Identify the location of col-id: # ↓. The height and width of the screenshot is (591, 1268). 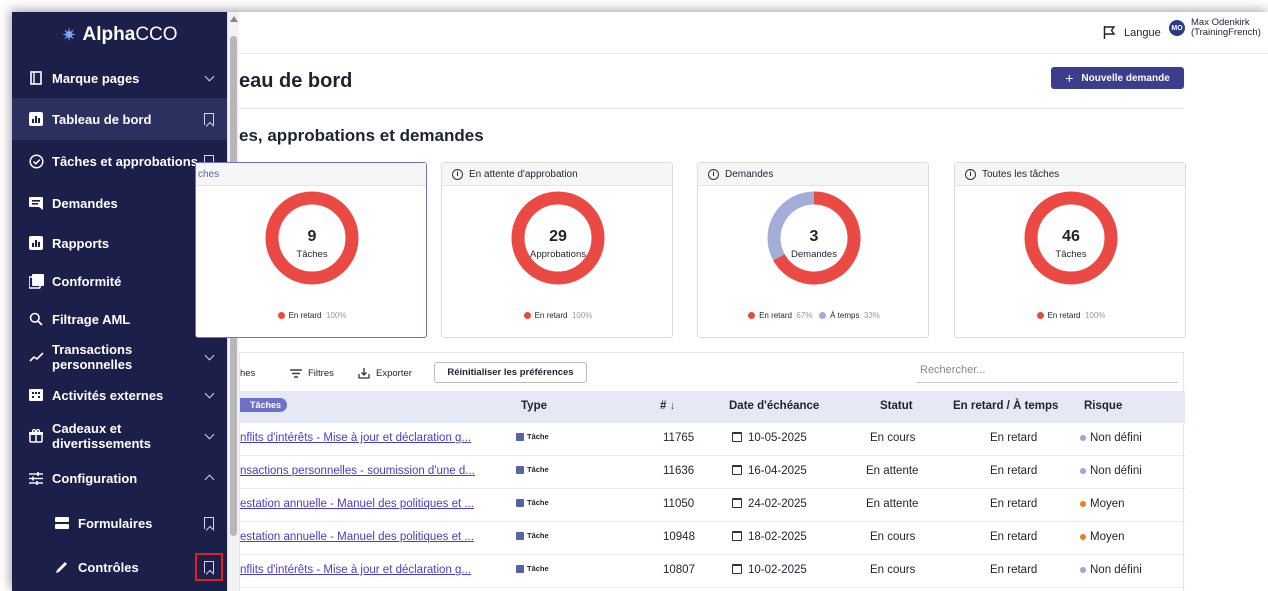
(667, 406).